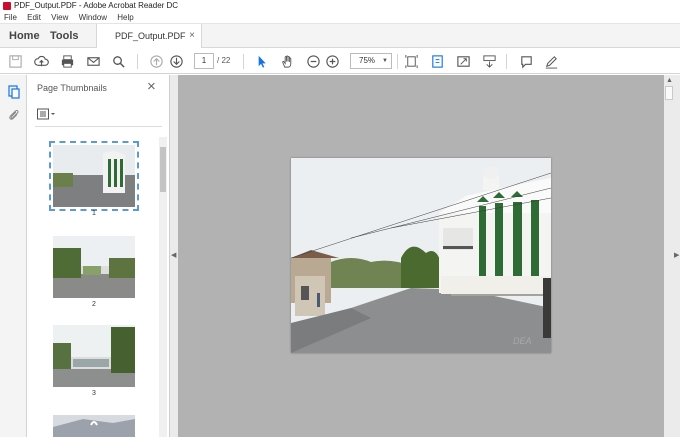 Image resolution: width=680 pixels, height=437 pixels. I want to click on menu-edit: Edit, so click(34, 18).